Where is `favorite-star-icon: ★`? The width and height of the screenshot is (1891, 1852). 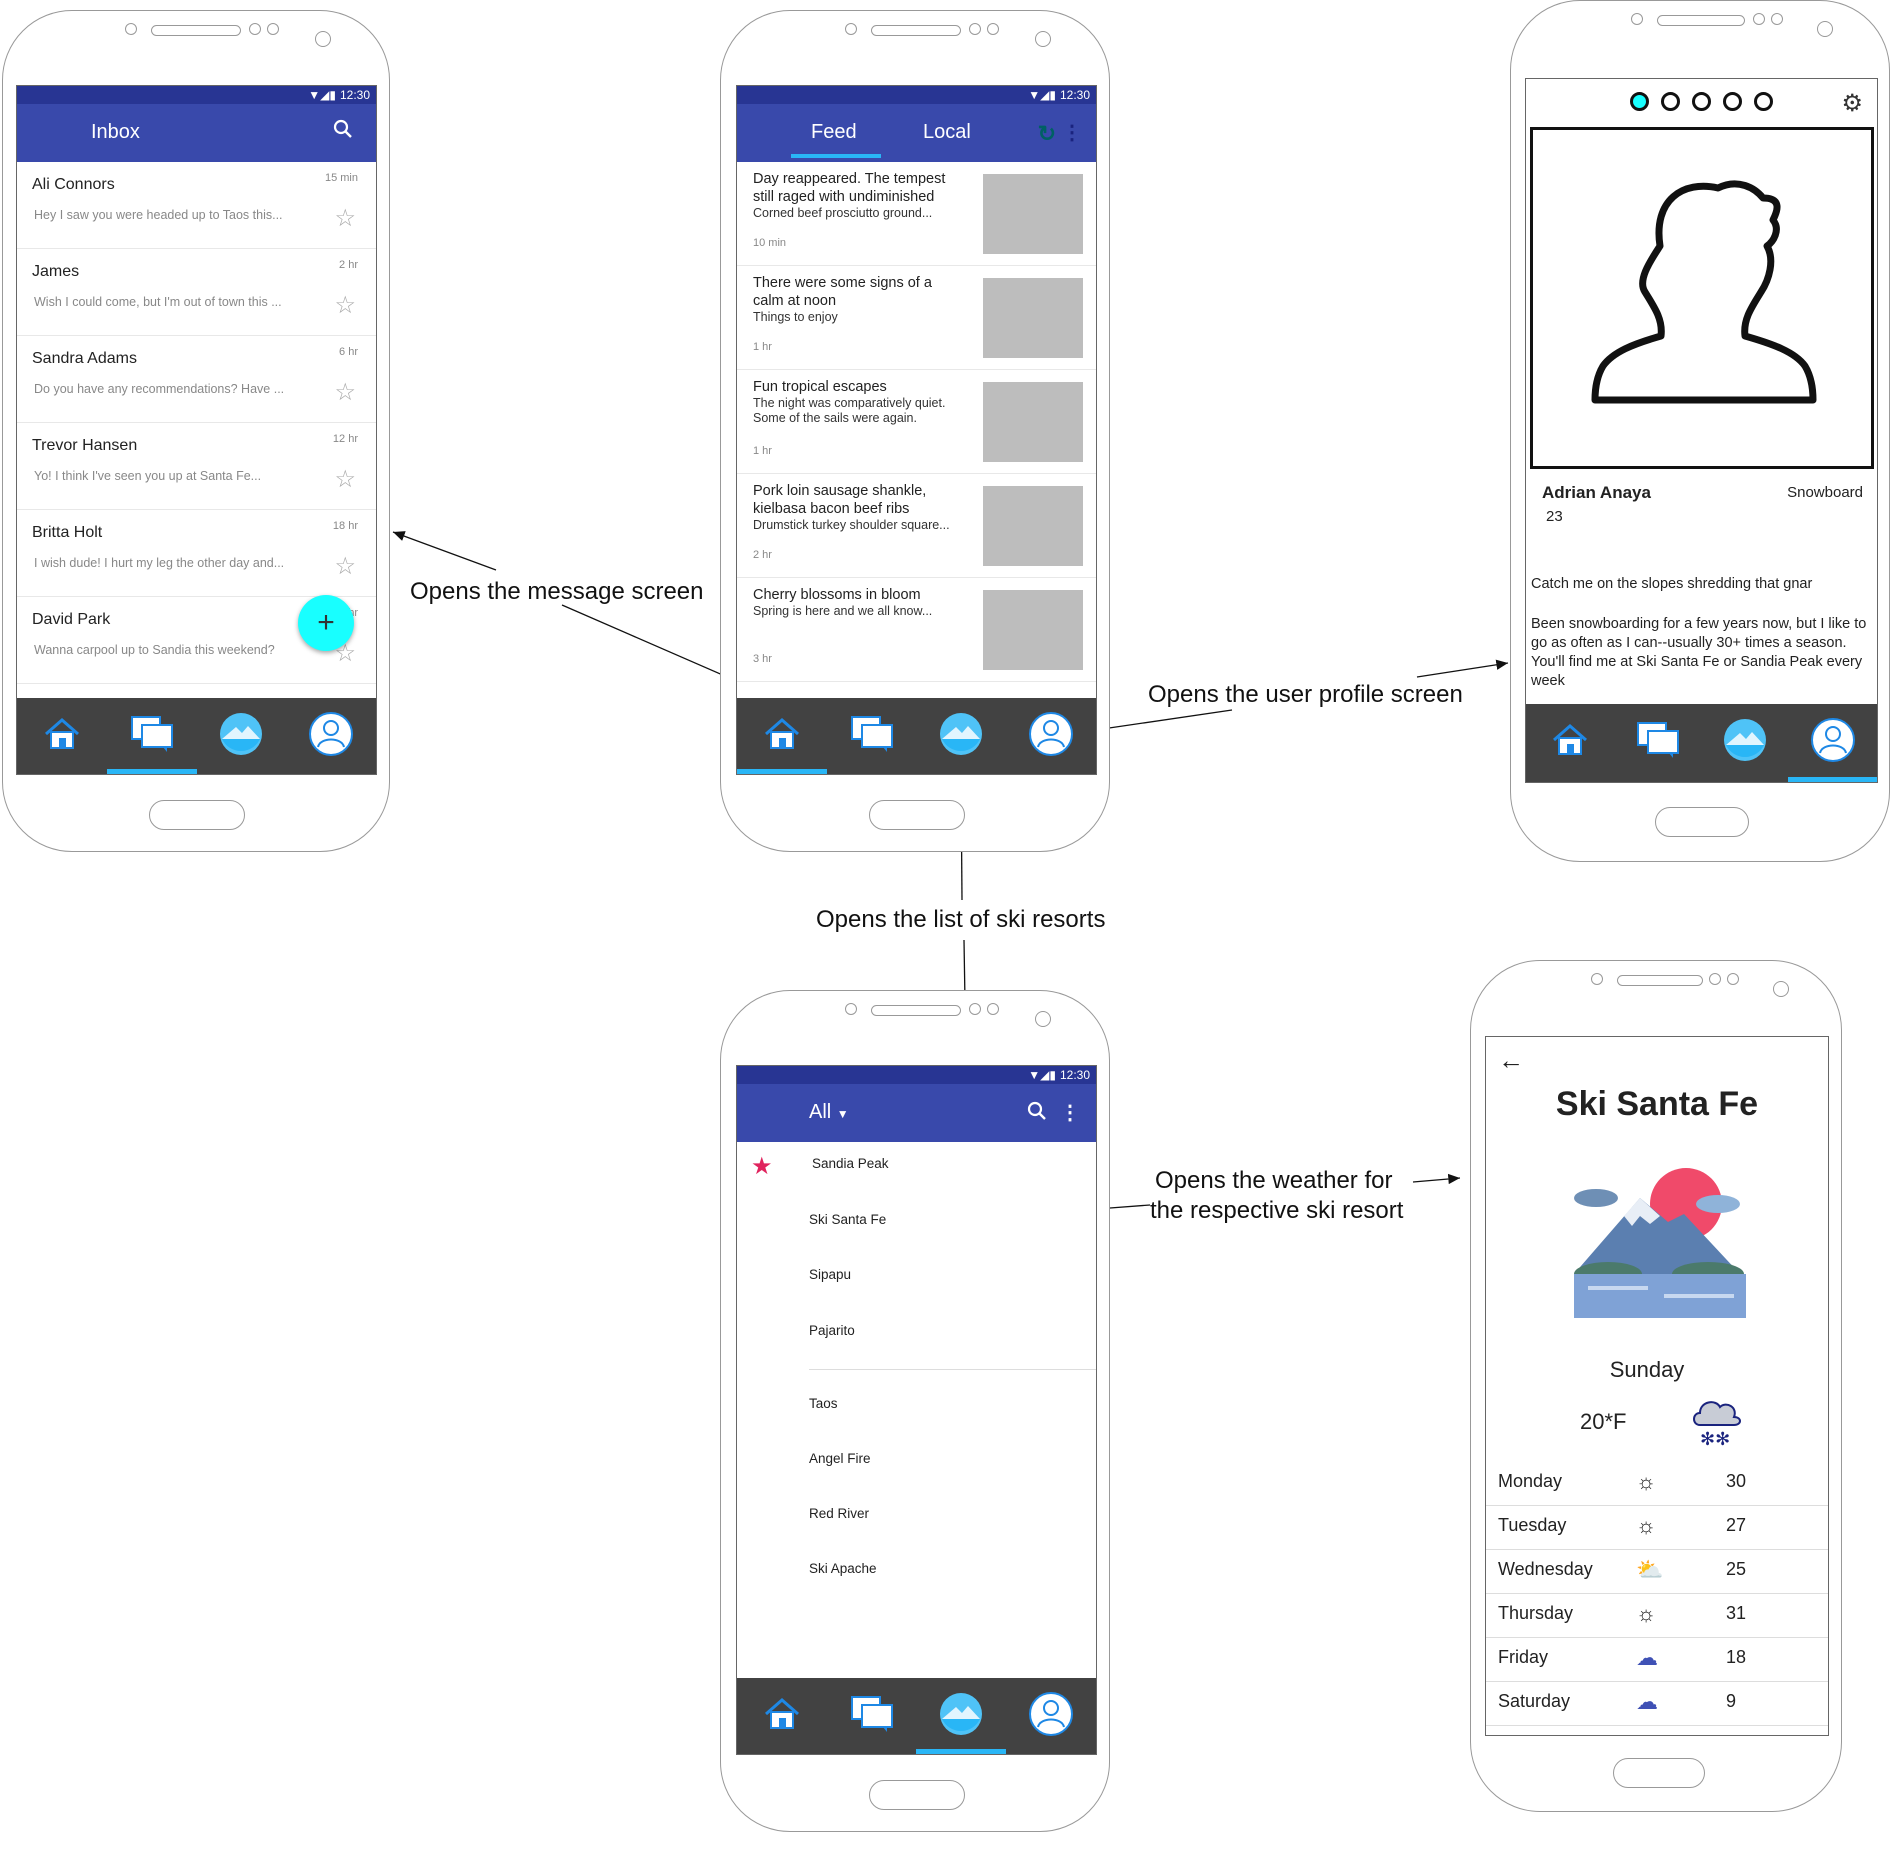 favorite-star-icon: ★ is located at coordinates (762, 1166).